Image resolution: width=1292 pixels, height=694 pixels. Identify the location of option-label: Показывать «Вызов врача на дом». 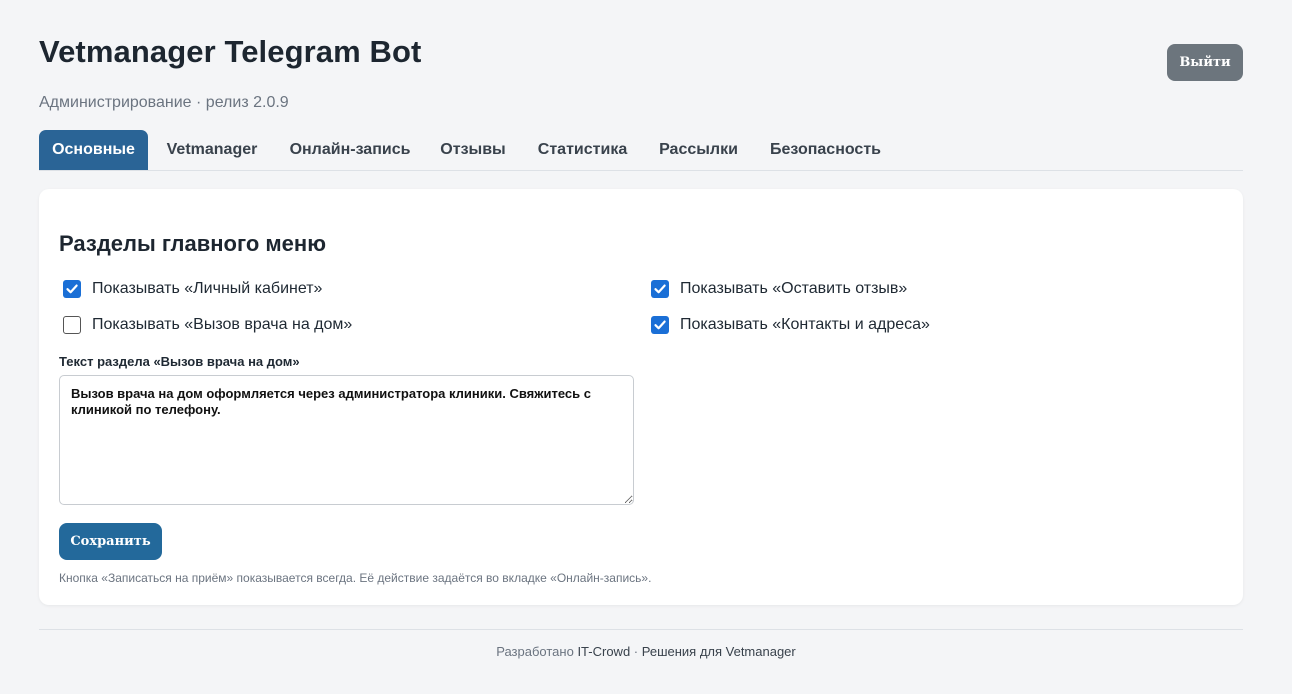
(222, 324).